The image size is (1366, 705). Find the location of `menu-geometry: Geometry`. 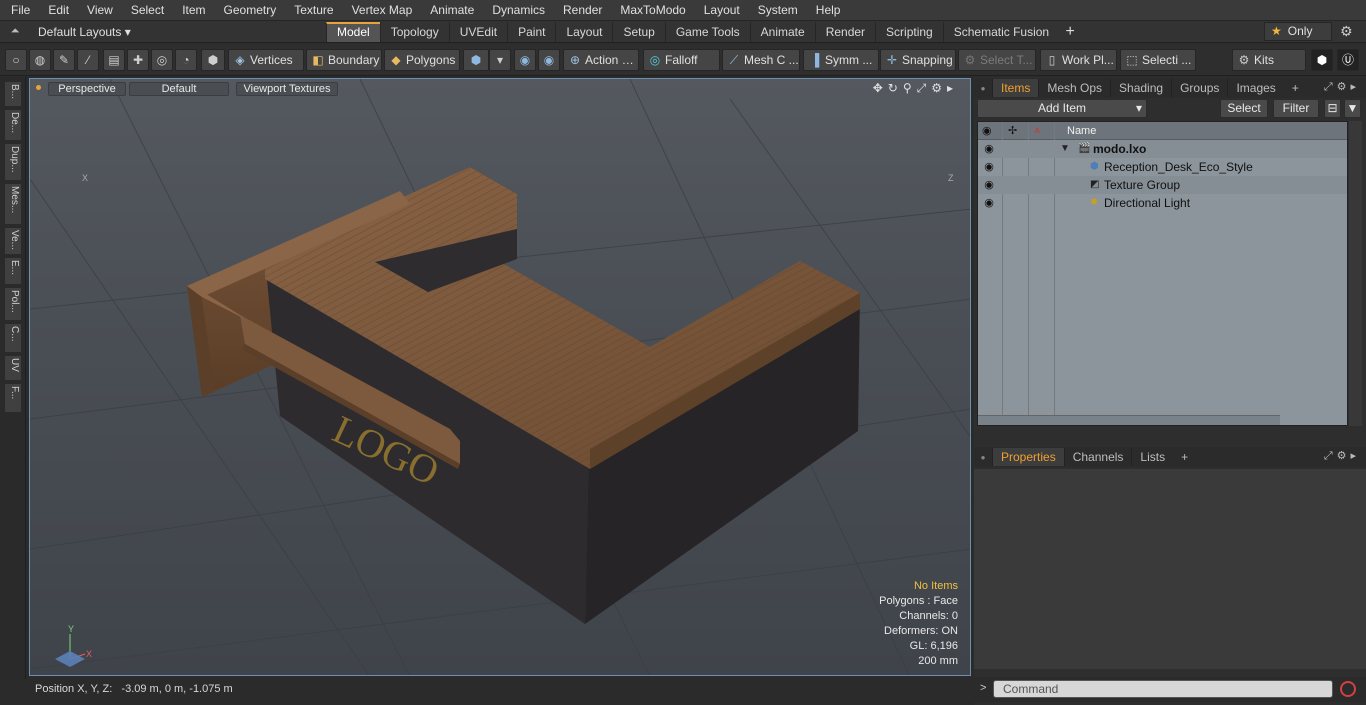

menu-geometry: Geometry is located at coordinates (248, 10).